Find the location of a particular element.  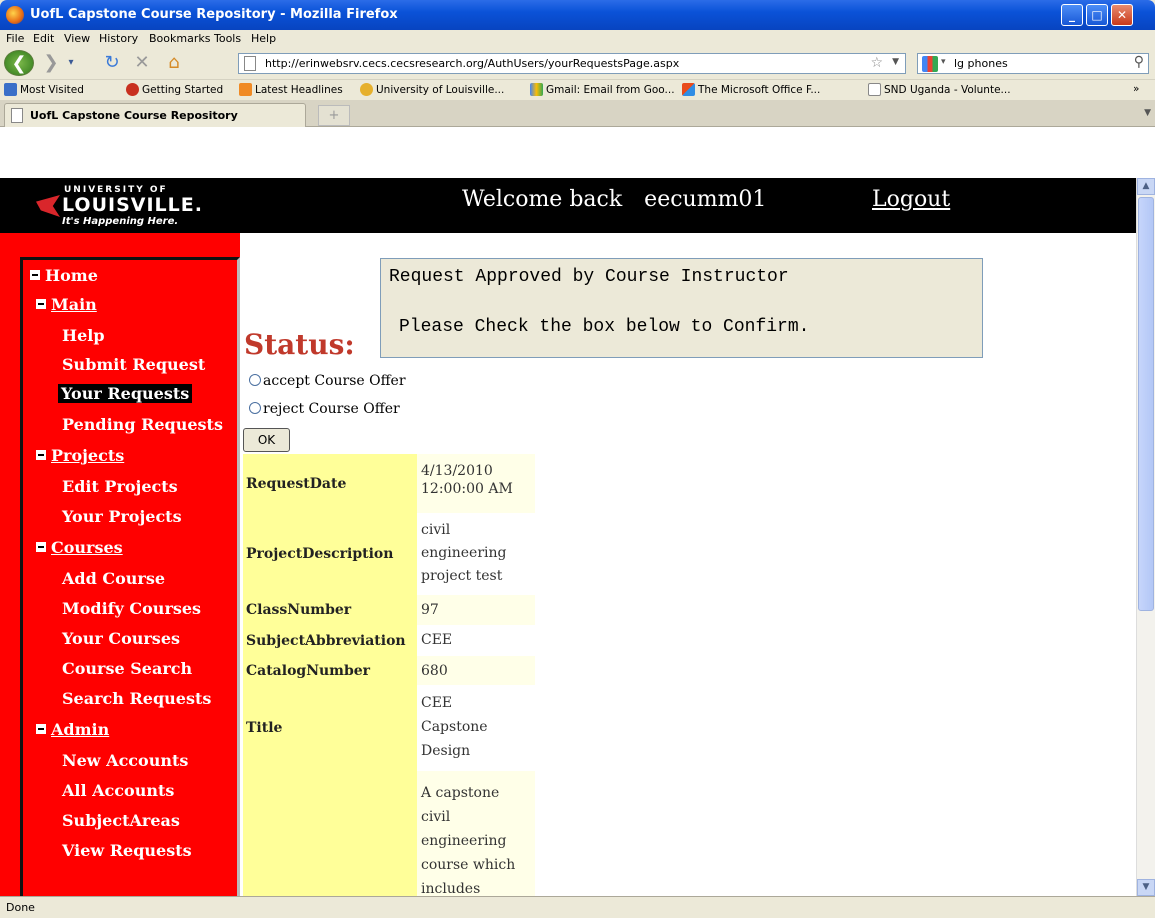

tab-bar: UofL Capstone Course Repository + ▼ is located at coordinates (577, 114).